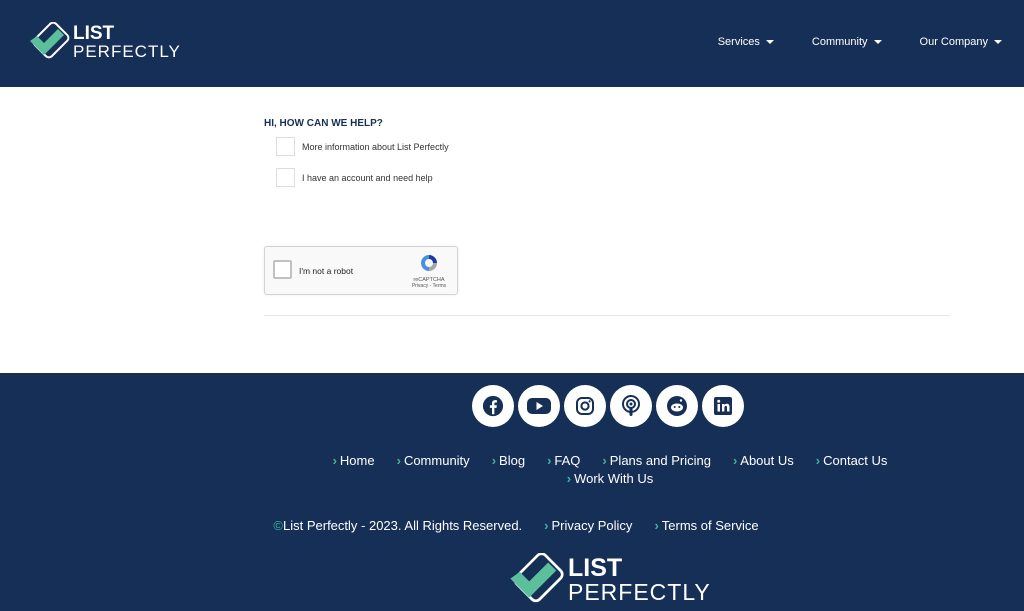 The width and height of the screenshot is (1024, 611). I want to click on option-more-info: More information about List Perfectly, so click(362, 146).